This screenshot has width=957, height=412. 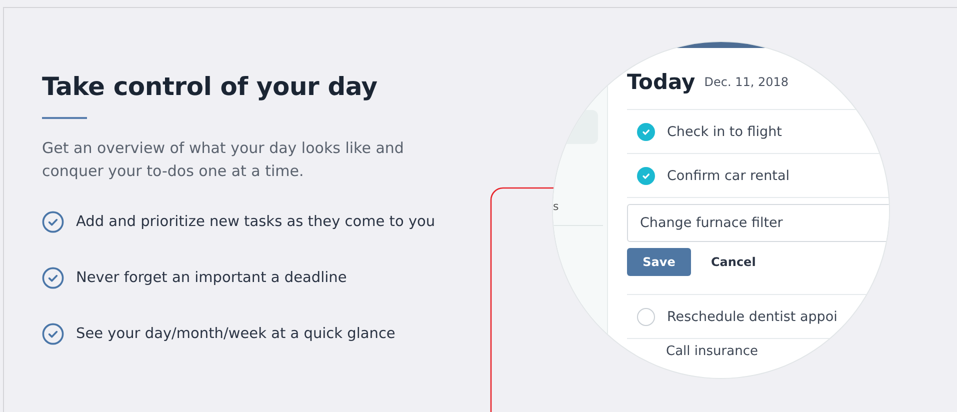 I want to click on sidebar-text: s, so click(x=556, y=206).